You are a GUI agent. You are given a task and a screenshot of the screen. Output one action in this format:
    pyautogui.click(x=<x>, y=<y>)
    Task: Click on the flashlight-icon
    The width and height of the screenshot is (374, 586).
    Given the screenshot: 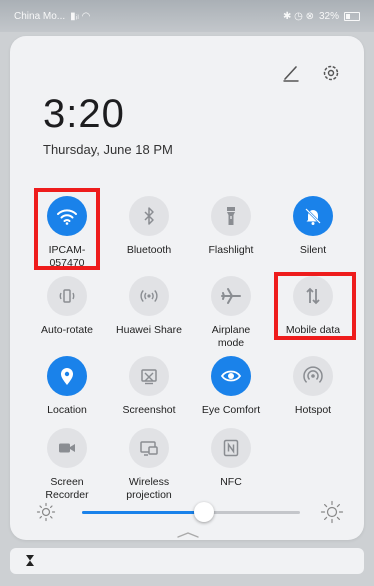 What is the action you would take?
    pyautogui.click(x=231, y=216)
    